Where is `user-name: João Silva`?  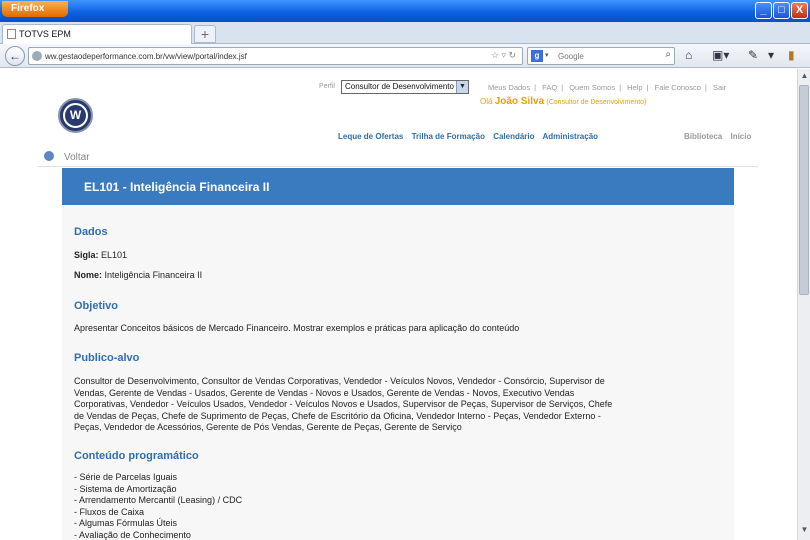
user-name: João Silva is located at coordinates (519, 101).